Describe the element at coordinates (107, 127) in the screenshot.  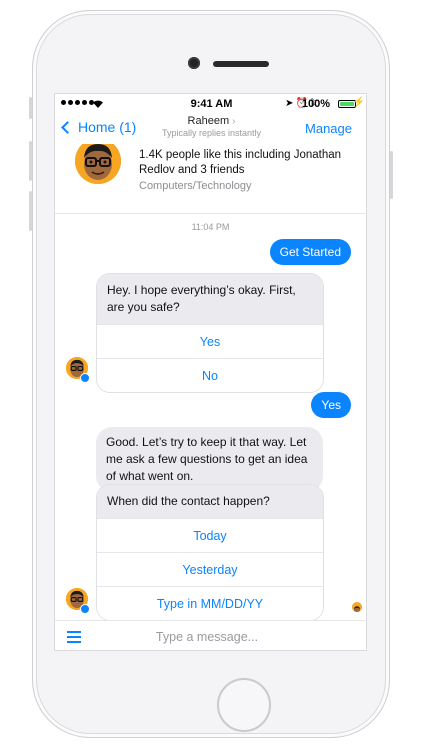
I see `back-label: Home (1)` at that location.